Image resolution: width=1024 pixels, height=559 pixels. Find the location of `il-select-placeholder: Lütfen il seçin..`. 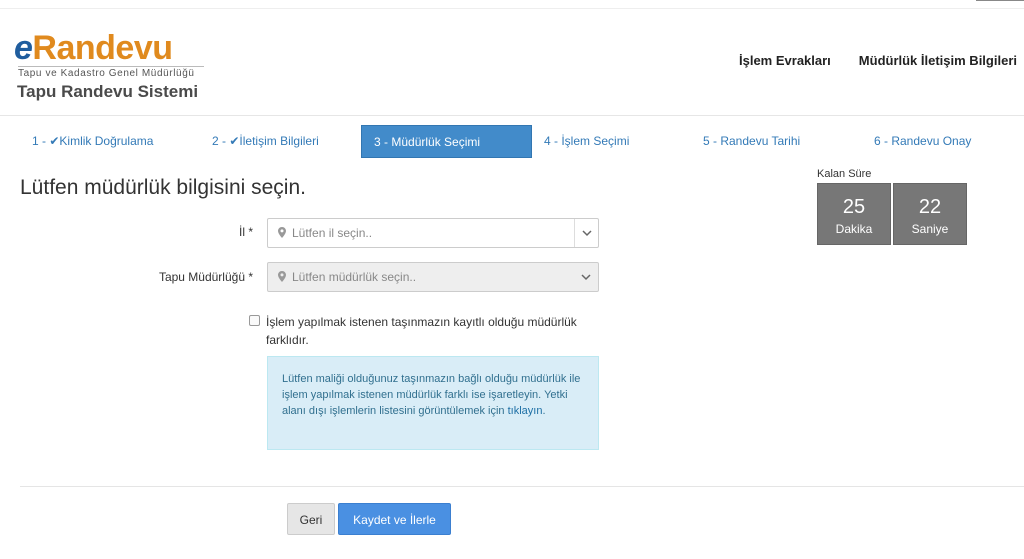

il-select-placeholder: Lütfen il seçin.. is located at coordinates (332, 233).